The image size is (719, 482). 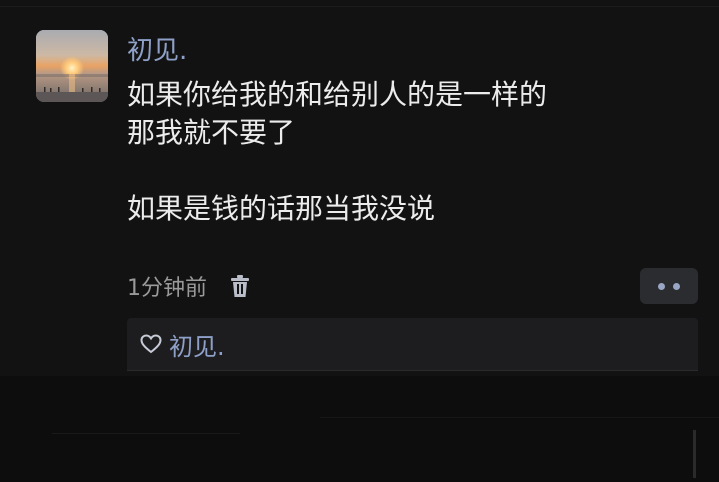 I want to click on avatar, so click(x=72, y=66).